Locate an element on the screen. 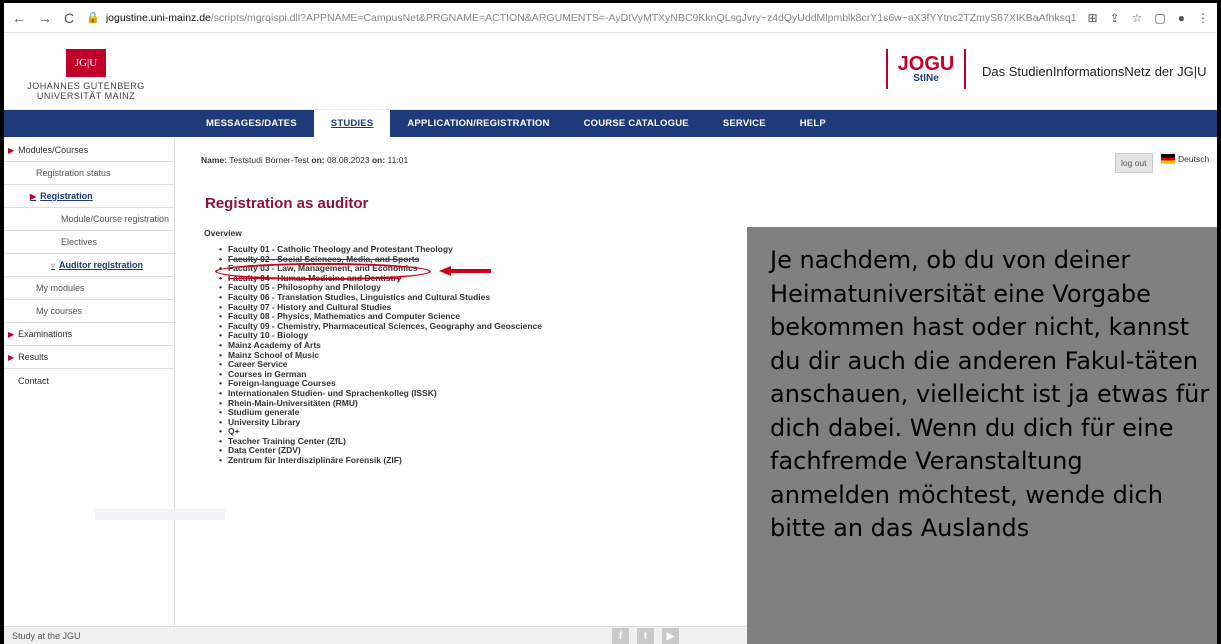 The height and width of the screenshot is (644, 1221). login-time: 11:01 is located at coordinates (398, 160).